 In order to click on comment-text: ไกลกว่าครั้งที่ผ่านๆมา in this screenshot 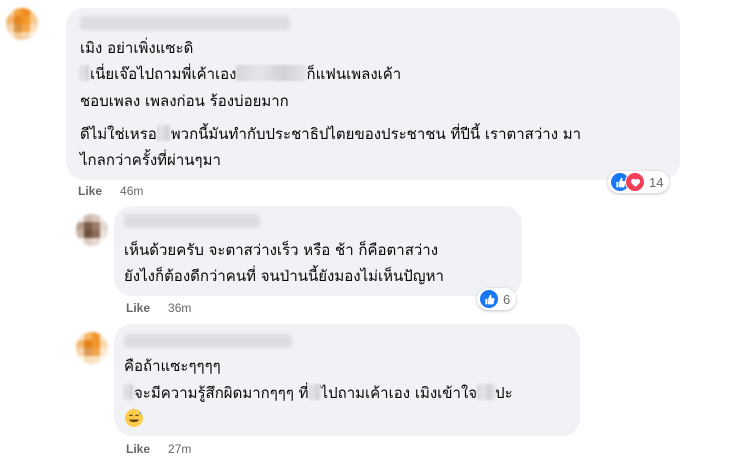, I will do `click(150, 160)`.